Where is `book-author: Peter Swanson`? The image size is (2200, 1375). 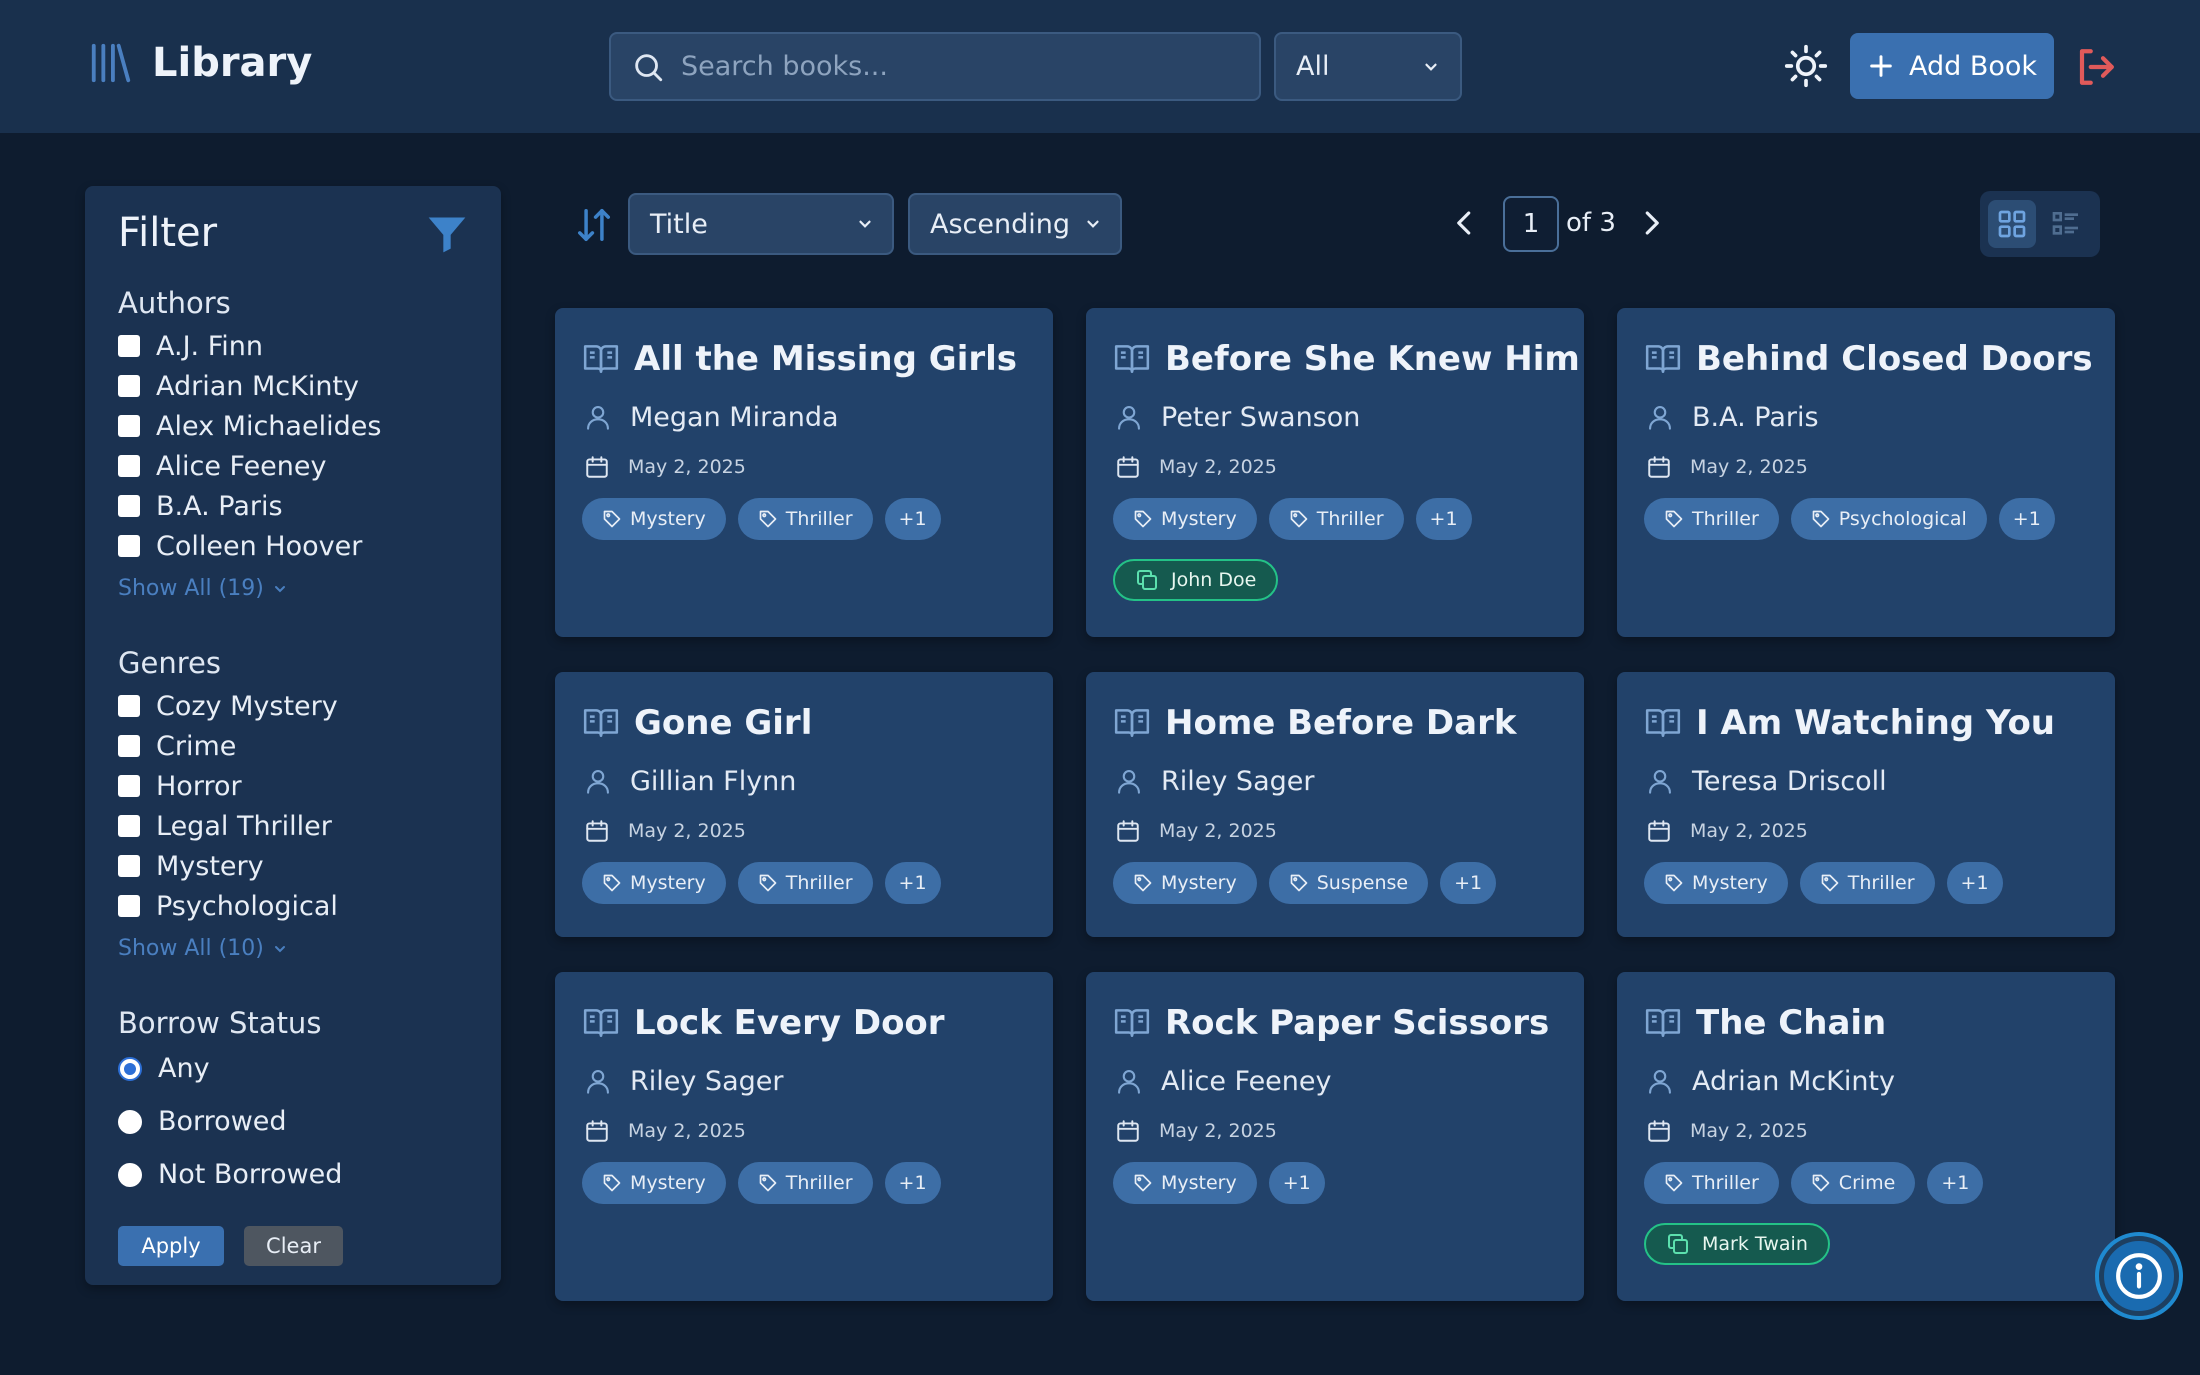 book-author: Peter Swanson is located at coordinates (1261, 417).